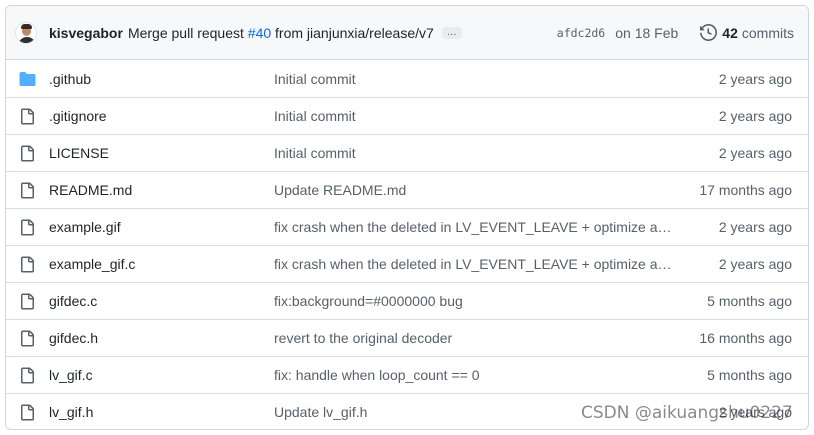 This screenshot has height=435, width=814. Describe the element at coordinates (647, 32) in the screenshot. I see `commit-date: on 18 Feb` at that location.